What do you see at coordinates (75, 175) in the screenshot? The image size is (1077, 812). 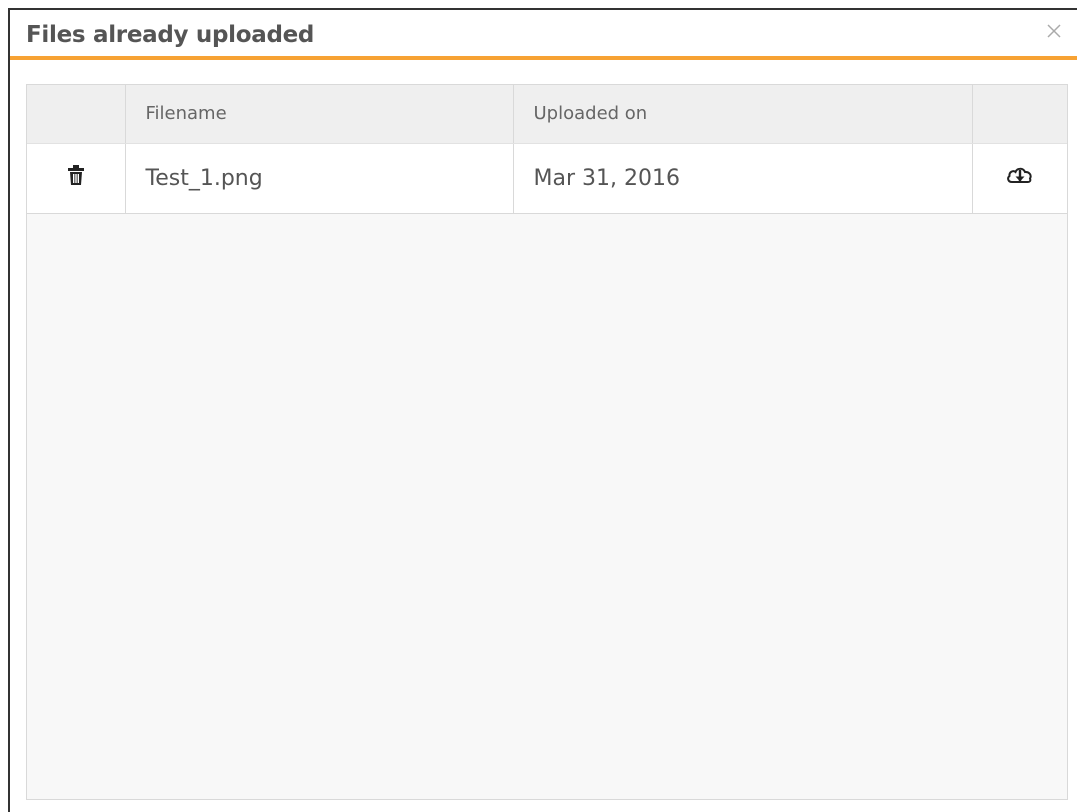 I see `trash-icon` at bounding box center [75, 175].